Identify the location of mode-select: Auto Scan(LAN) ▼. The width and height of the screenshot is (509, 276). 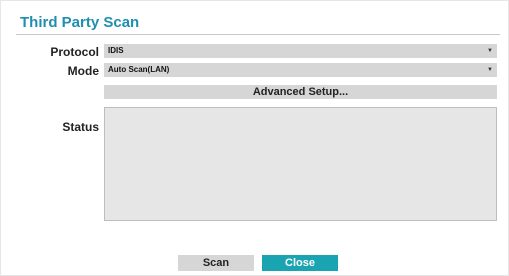
(300, 70).